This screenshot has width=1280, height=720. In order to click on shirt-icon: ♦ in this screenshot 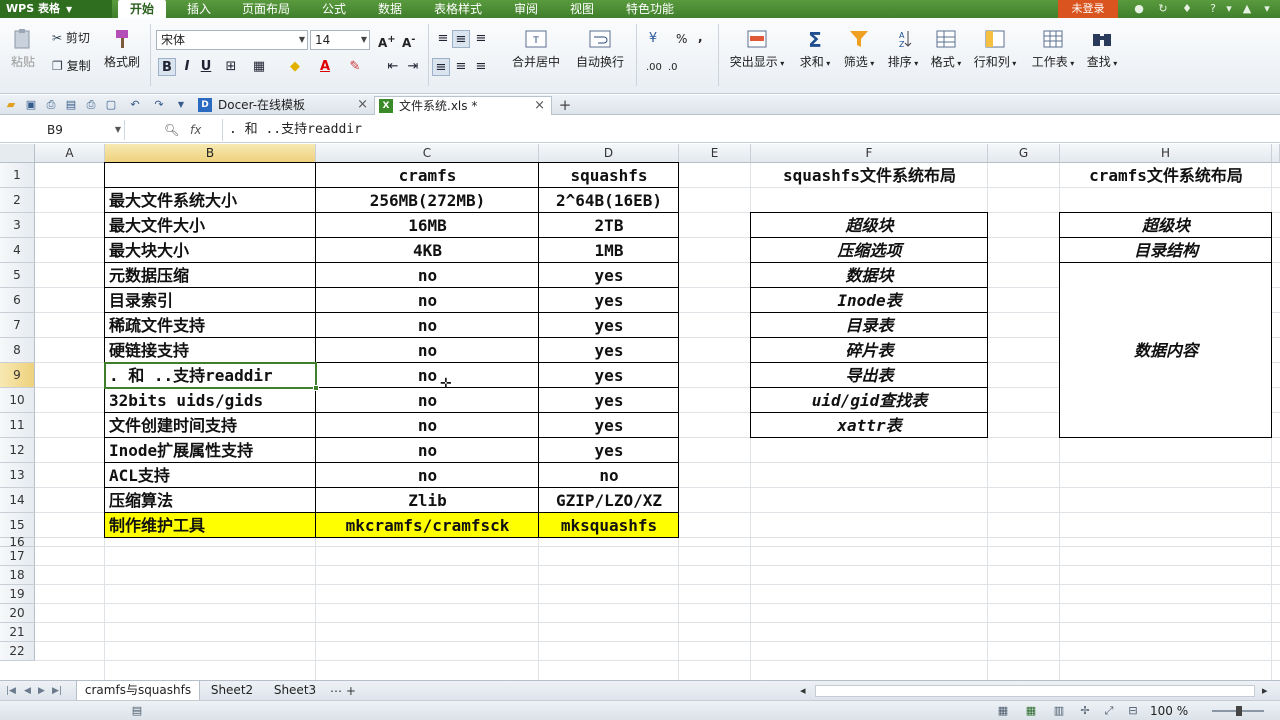, I will do `click(1187, 9)`.